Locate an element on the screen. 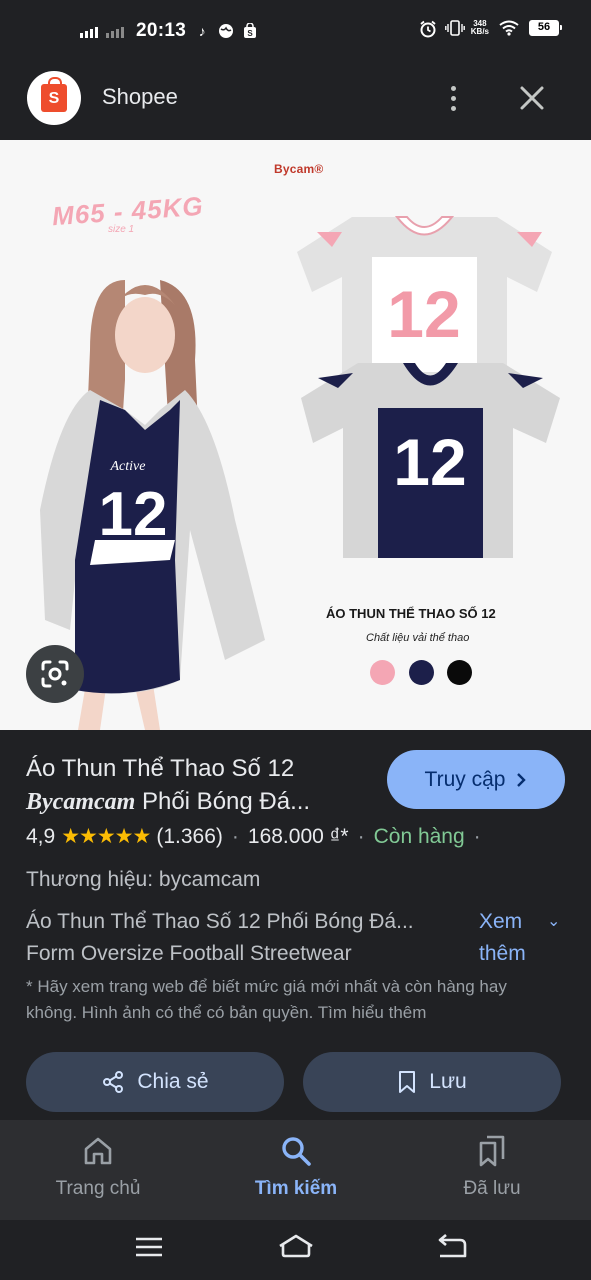 Image resolution: width=591 pixels, height=1280 pixels. chevron-down-icon: ⌄ is located at coordinates (554, 921).